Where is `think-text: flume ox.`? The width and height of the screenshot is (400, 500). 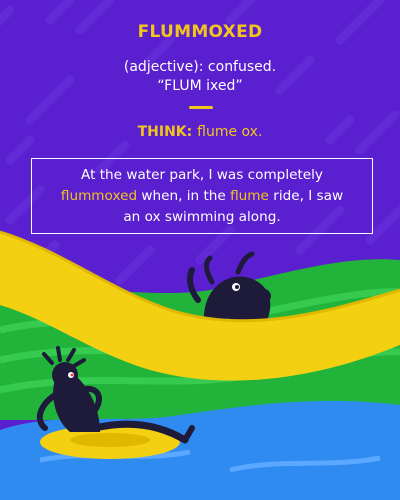
think-text: flume ox. is located at coordinates (230, 132).